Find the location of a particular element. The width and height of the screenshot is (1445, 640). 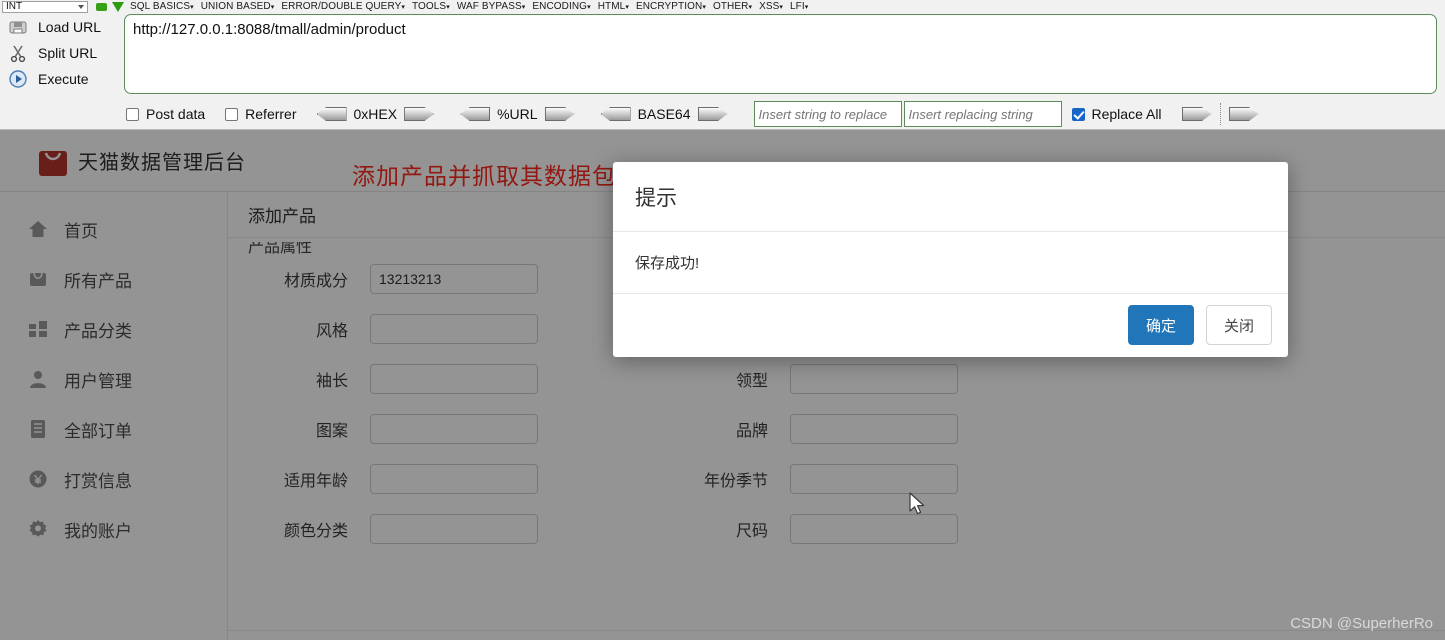

sidebar-item-label: 全部订单 is located at coordinates (98, 431).